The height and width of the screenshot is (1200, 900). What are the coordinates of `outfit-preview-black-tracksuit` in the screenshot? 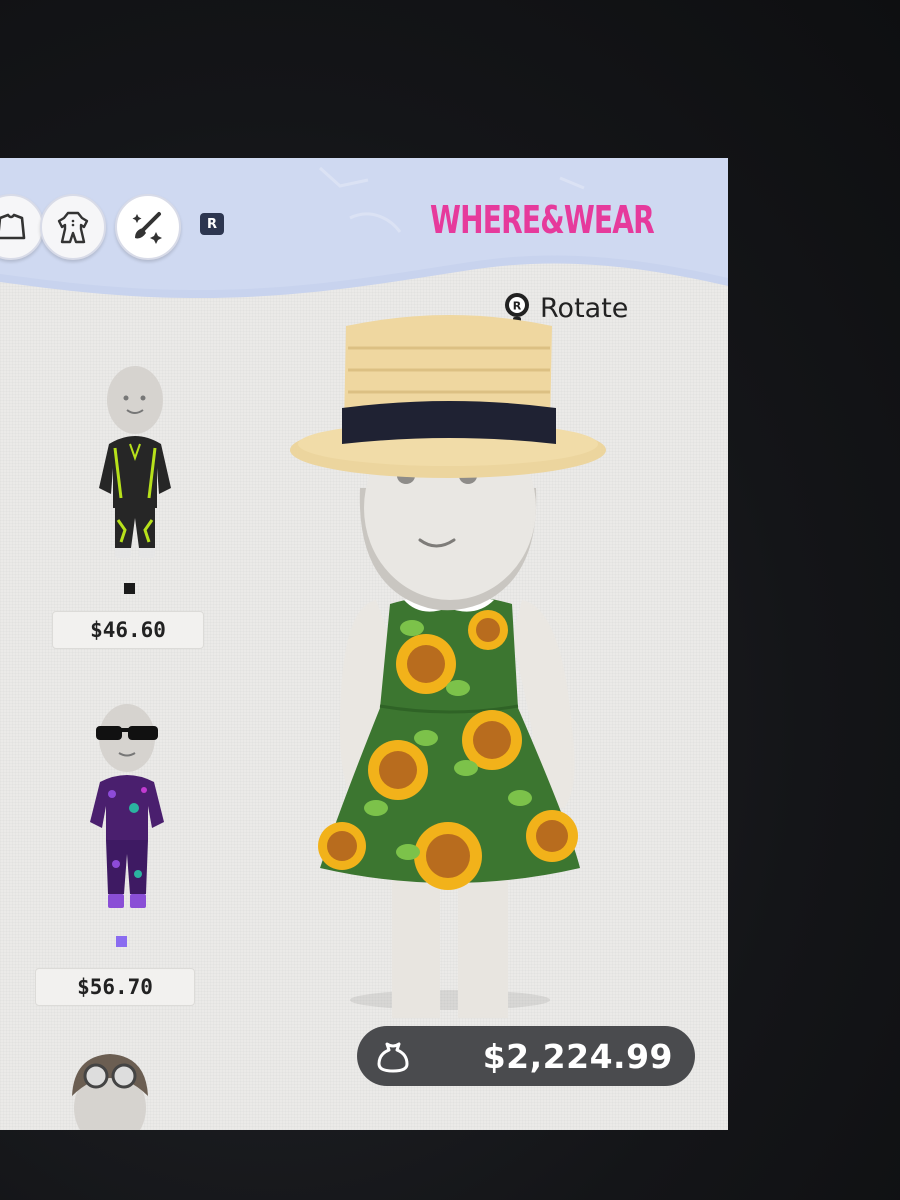 It's located at (135, 462).